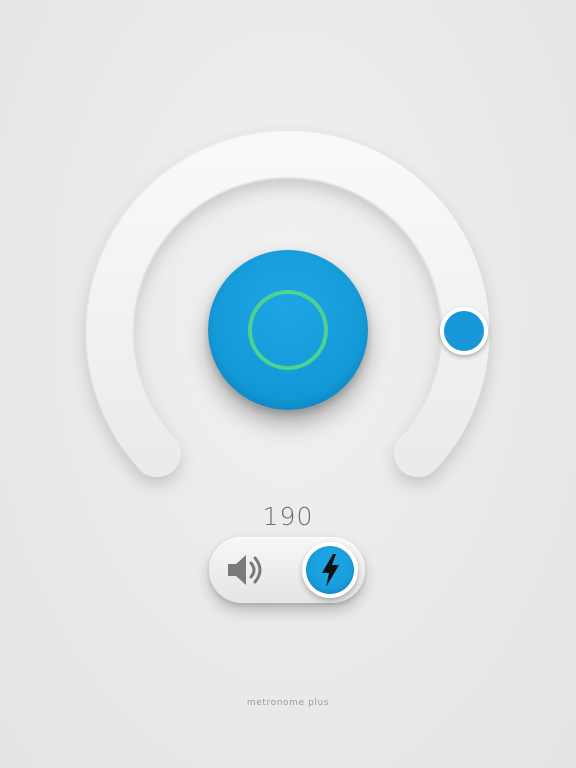 The height and width of the screenshot is (768, 576). I want to click on flash-mode-option, so click(330, 570).